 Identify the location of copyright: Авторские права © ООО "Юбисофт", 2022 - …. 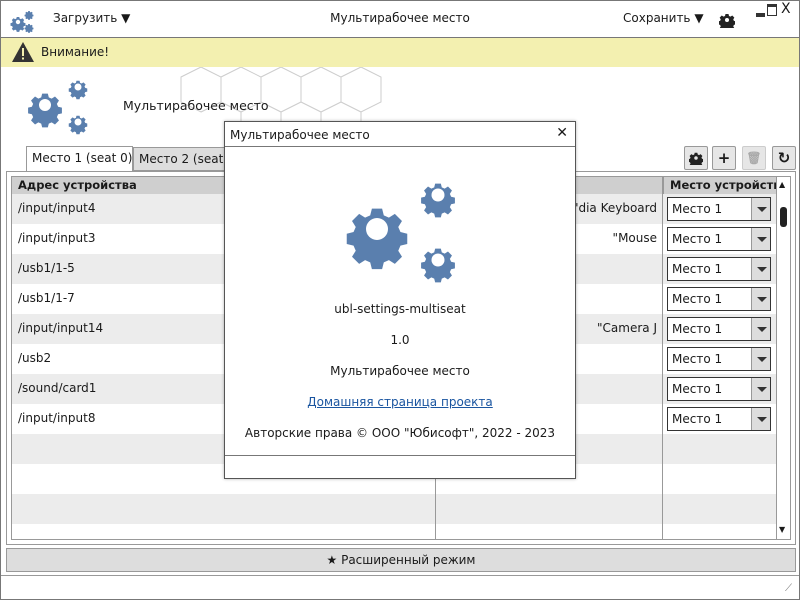
(400, 433).